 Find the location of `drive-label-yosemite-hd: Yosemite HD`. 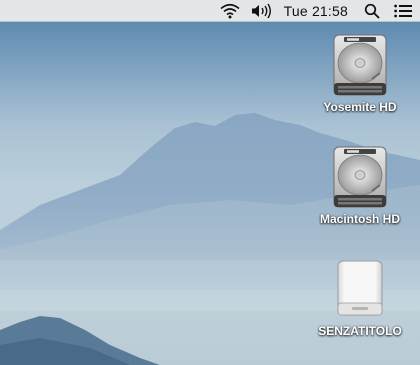

drive-label-yosemite-hd: Yosemite HD is located at coordinates (360, 107).